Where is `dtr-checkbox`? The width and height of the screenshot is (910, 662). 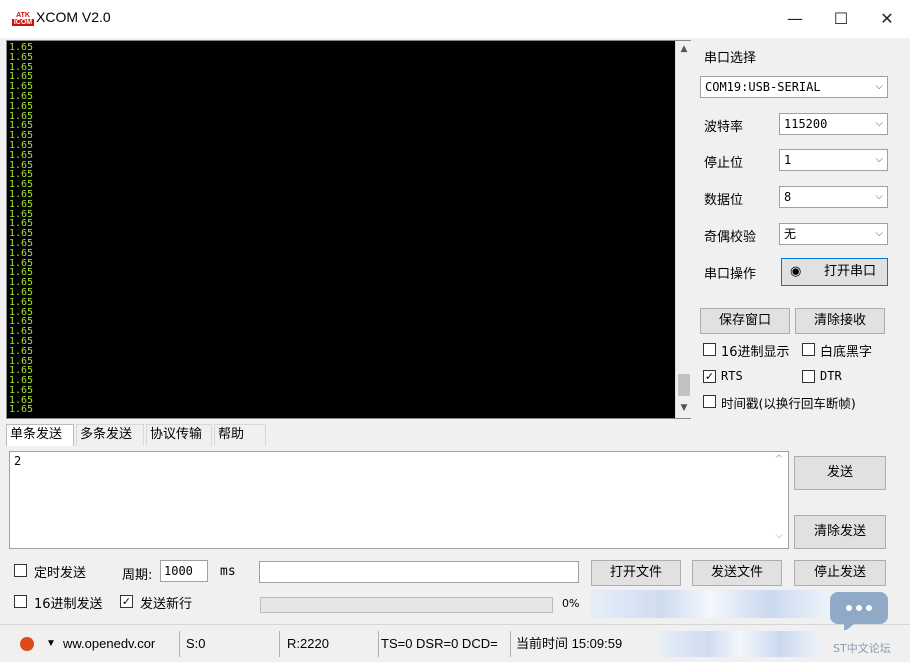 dtr-checkbox is located at coordinates (808, 376).